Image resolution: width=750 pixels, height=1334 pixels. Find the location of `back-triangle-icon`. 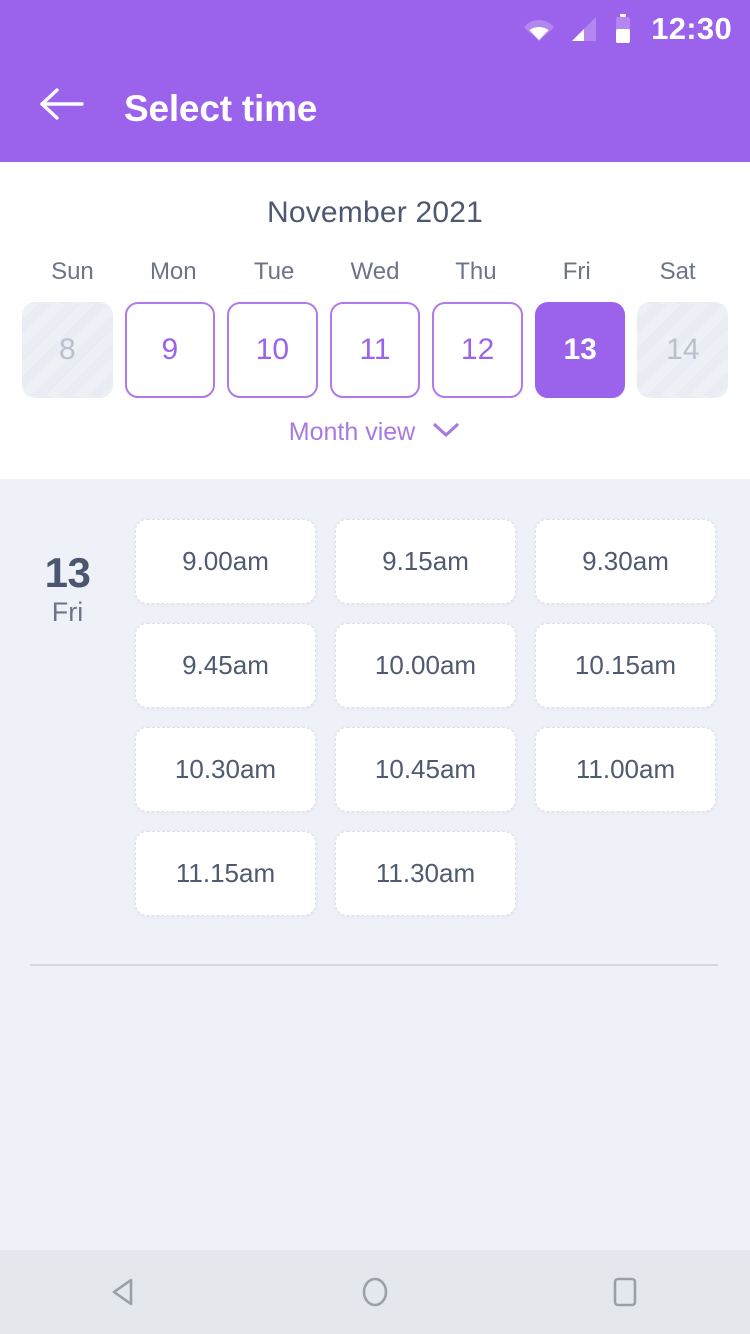

back-triangle-icon is located at coordinates (122, 1292).